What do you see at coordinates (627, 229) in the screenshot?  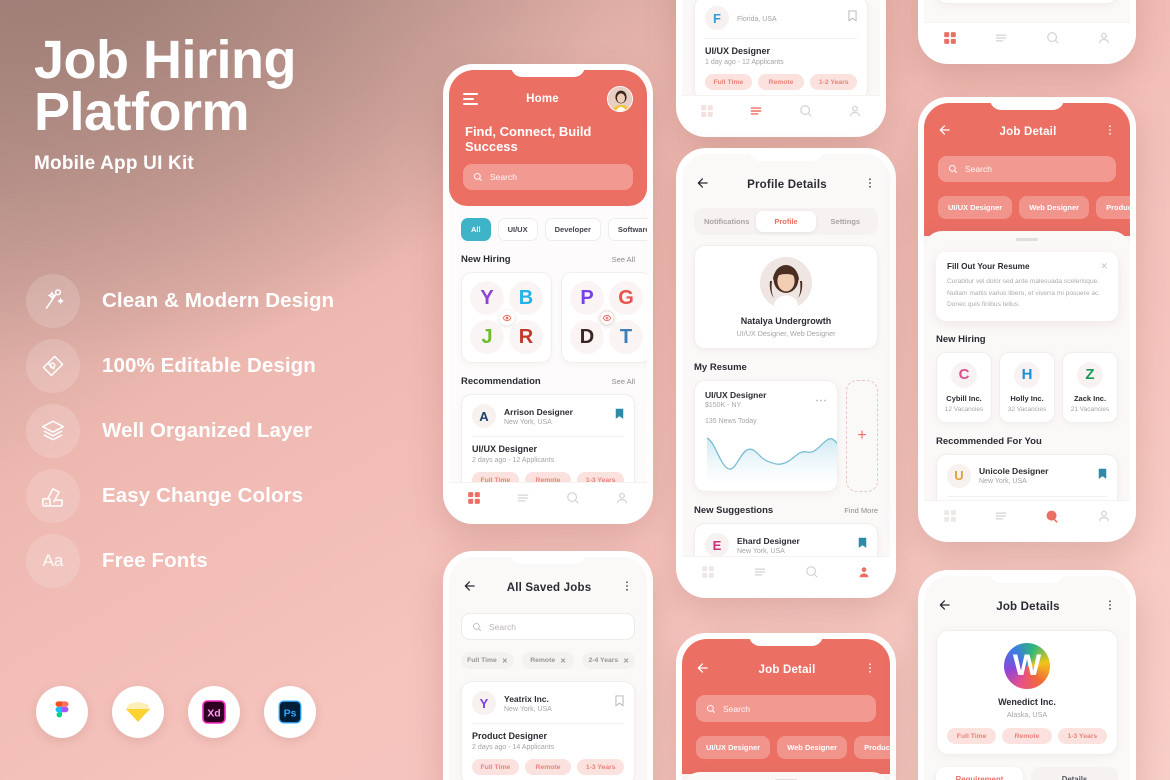 I see `category-chip-software: Software` at bounding box center [627, 229].